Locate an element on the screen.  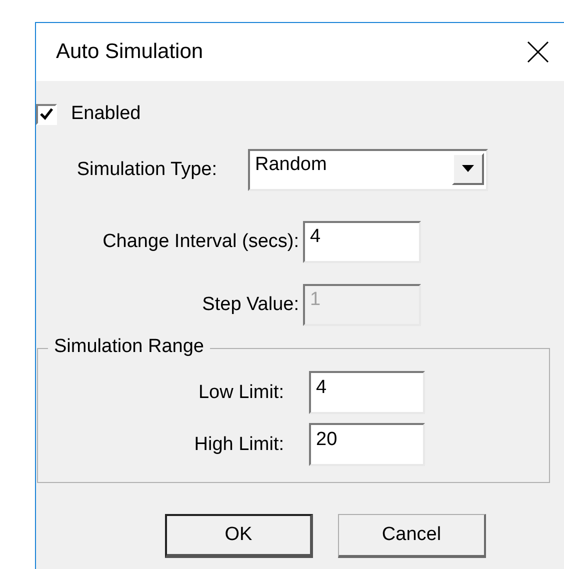
field-label: High Limit: is located at coordinates (238, 445).